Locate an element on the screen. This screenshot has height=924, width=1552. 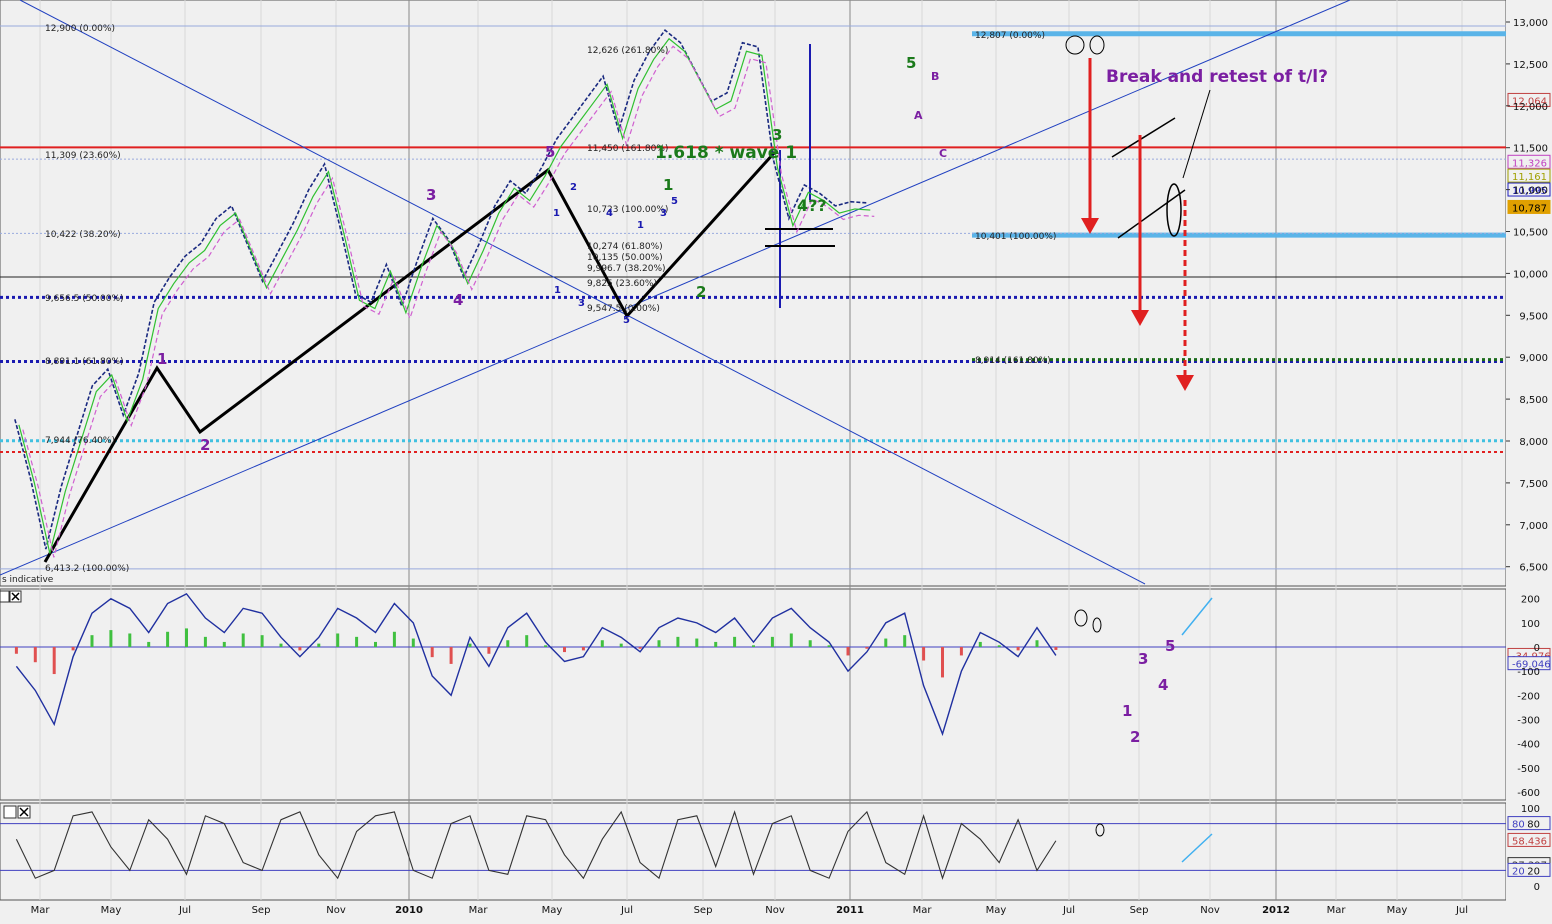
wave-label-blue: 2 is located at coordinates (573, 187).